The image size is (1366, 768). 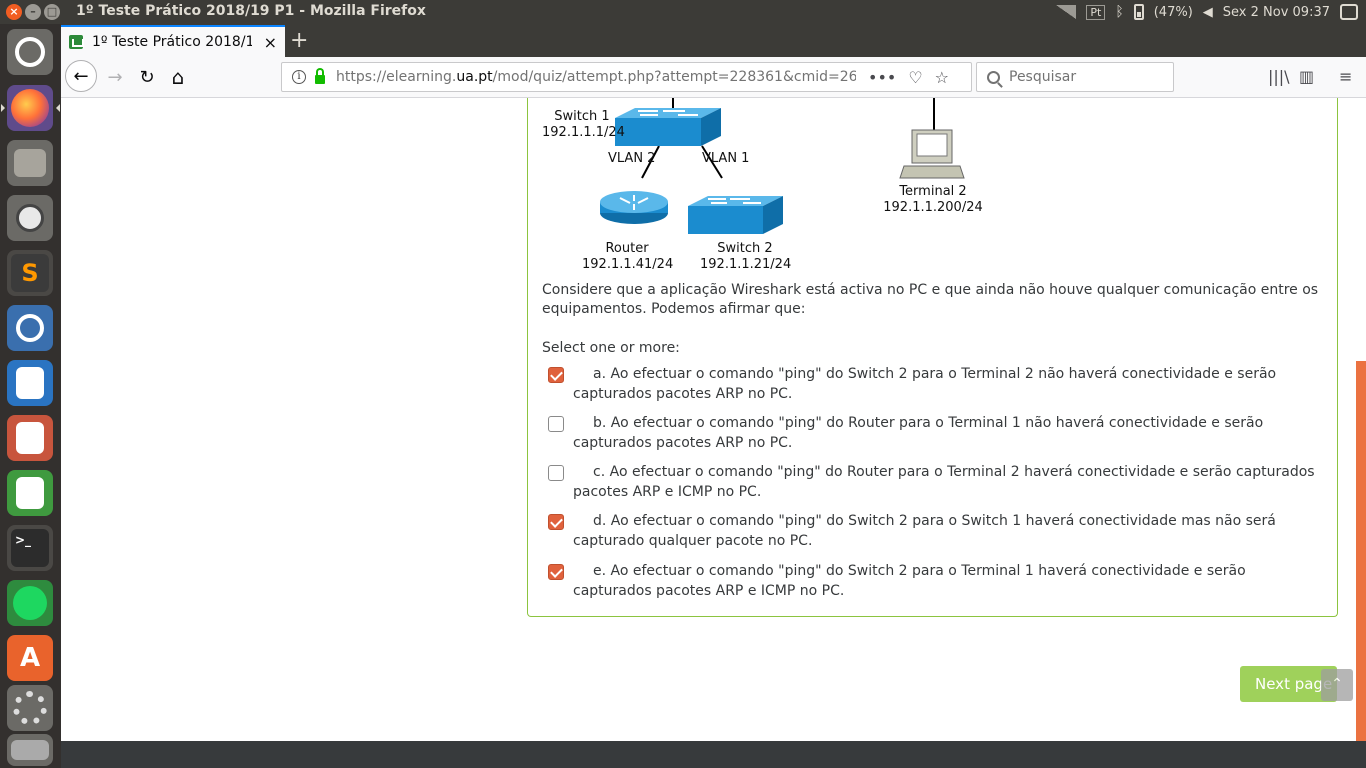 What do you see at coordinates (632, 158) in the screenshot?
I see `vlan-2-label: VLAN 2` at bounding box center [632, 158].